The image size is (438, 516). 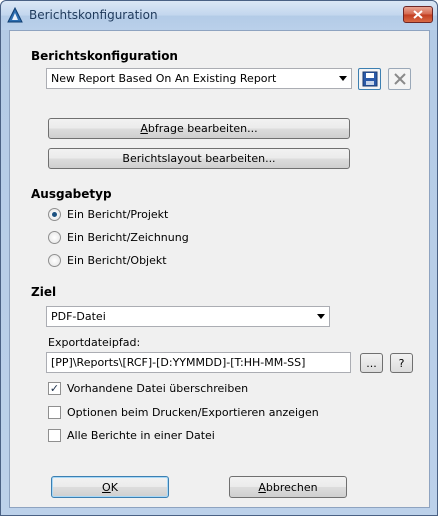 I want to click on help-label: ?, so click(x=401, y=363).